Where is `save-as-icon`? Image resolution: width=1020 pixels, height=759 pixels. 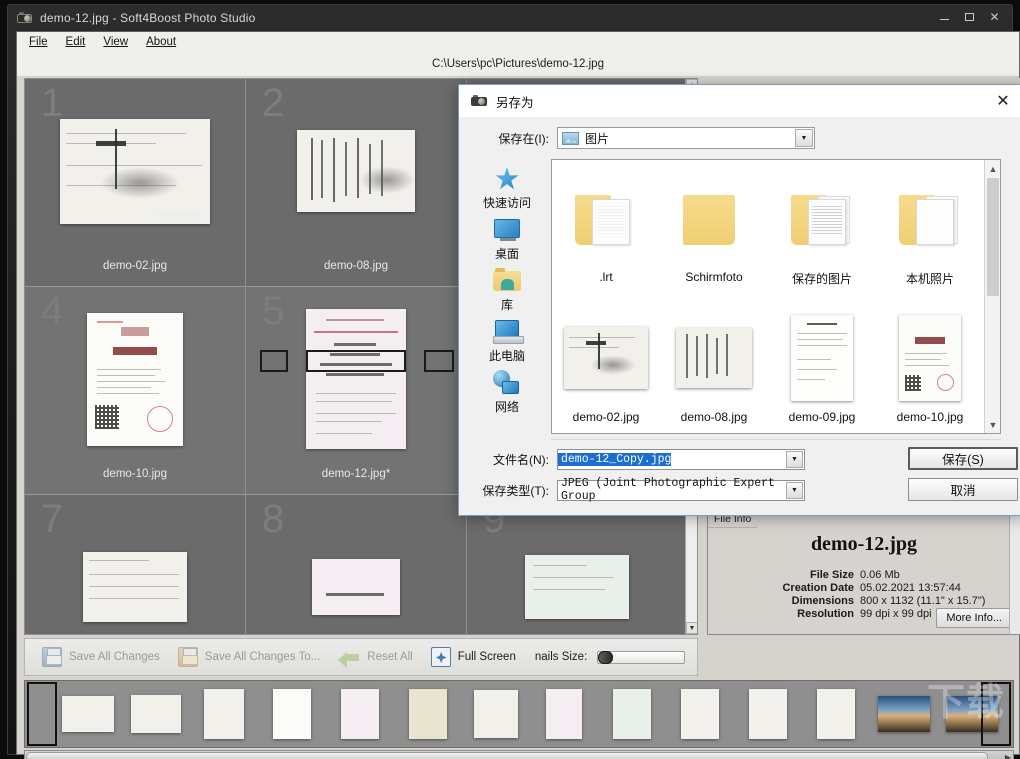
save-as-icon is located at coordinates (187, 657).